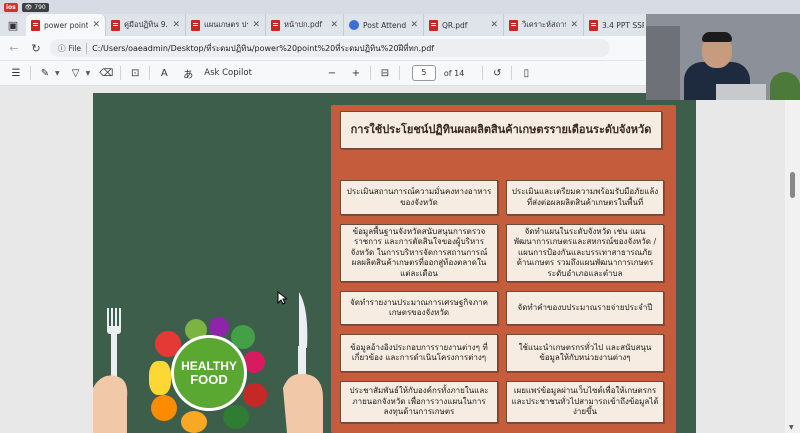 This screenshot has width=800, height=433. What do you see at coordinates (785, 86) in the screenshot?
I see `plant-icon` at bounding box center [785, 86].